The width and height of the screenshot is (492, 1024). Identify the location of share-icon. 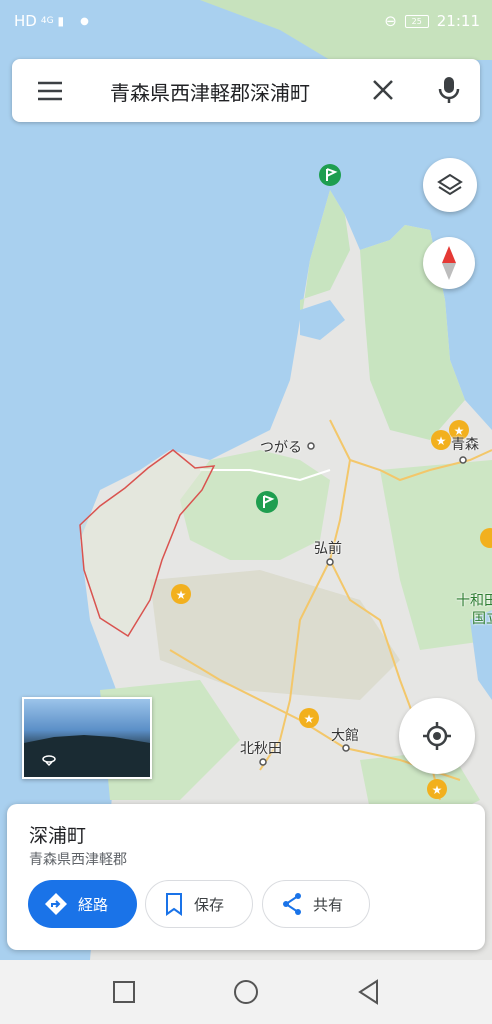
(292, 904).